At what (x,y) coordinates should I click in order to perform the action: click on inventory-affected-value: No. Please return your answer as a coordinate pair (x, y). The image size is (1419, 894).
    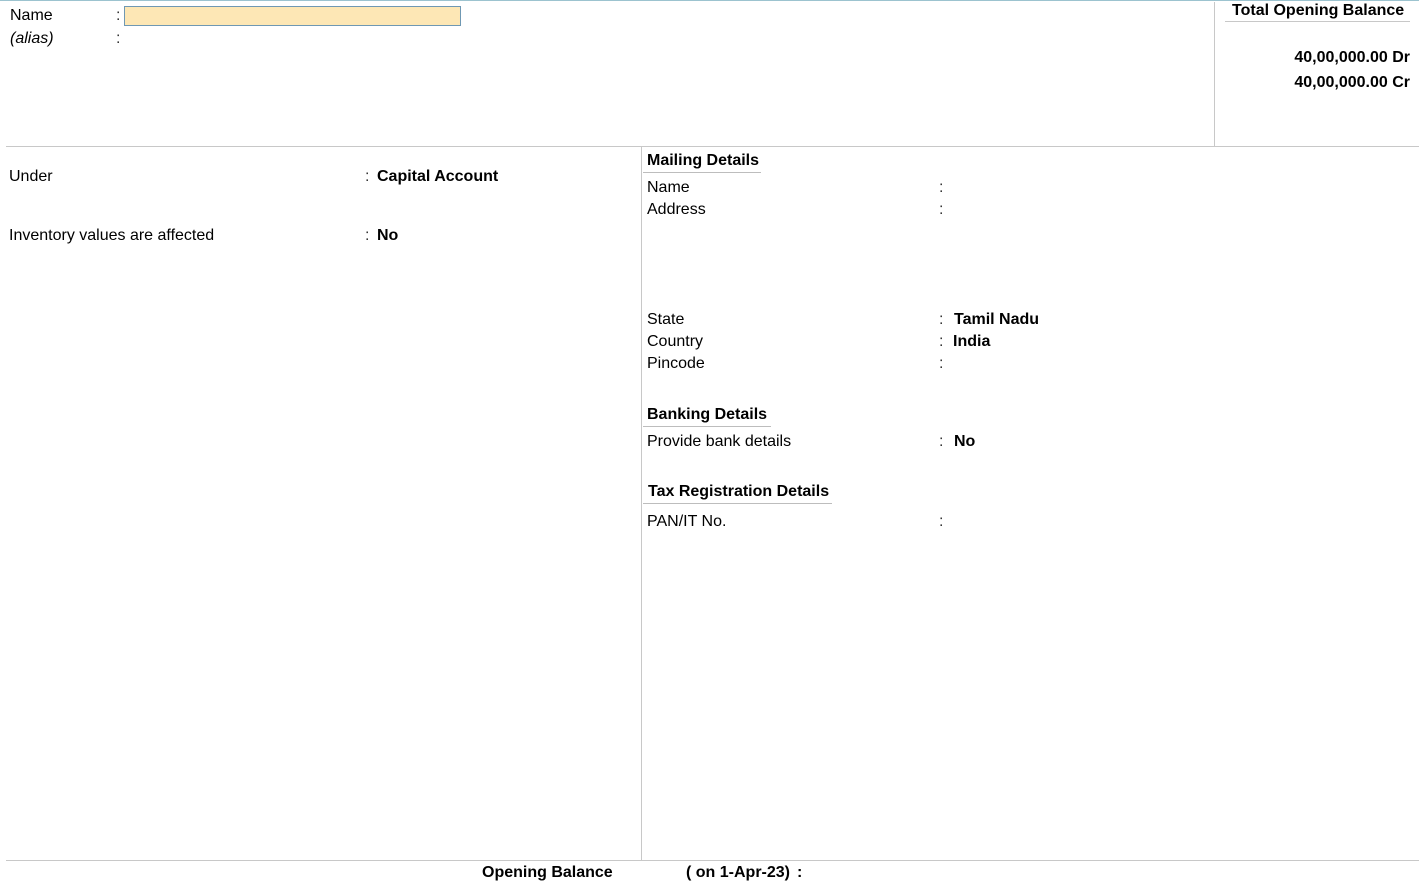
    Looking at the image, I should click on (387, 236).